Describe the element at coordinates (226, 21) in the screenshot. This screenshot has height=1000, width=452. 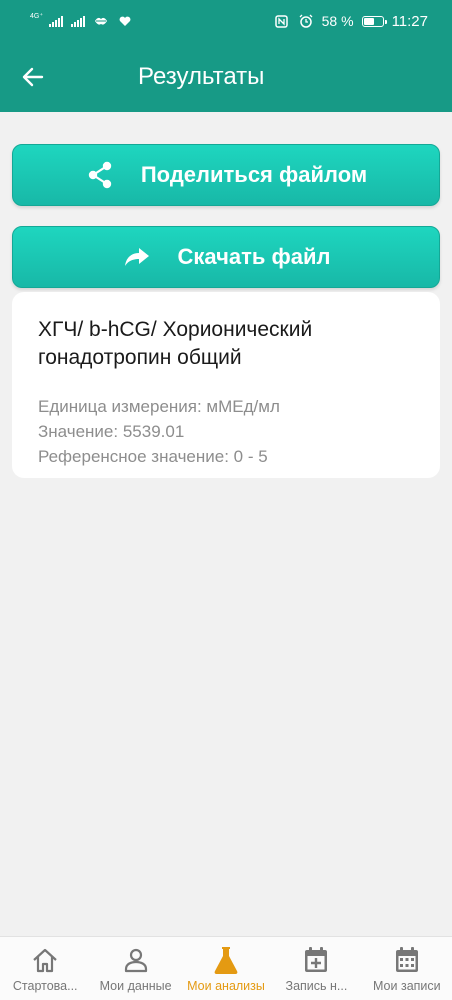
I see `status-bar: 4G⁺ 58 % 11:27` at that location.